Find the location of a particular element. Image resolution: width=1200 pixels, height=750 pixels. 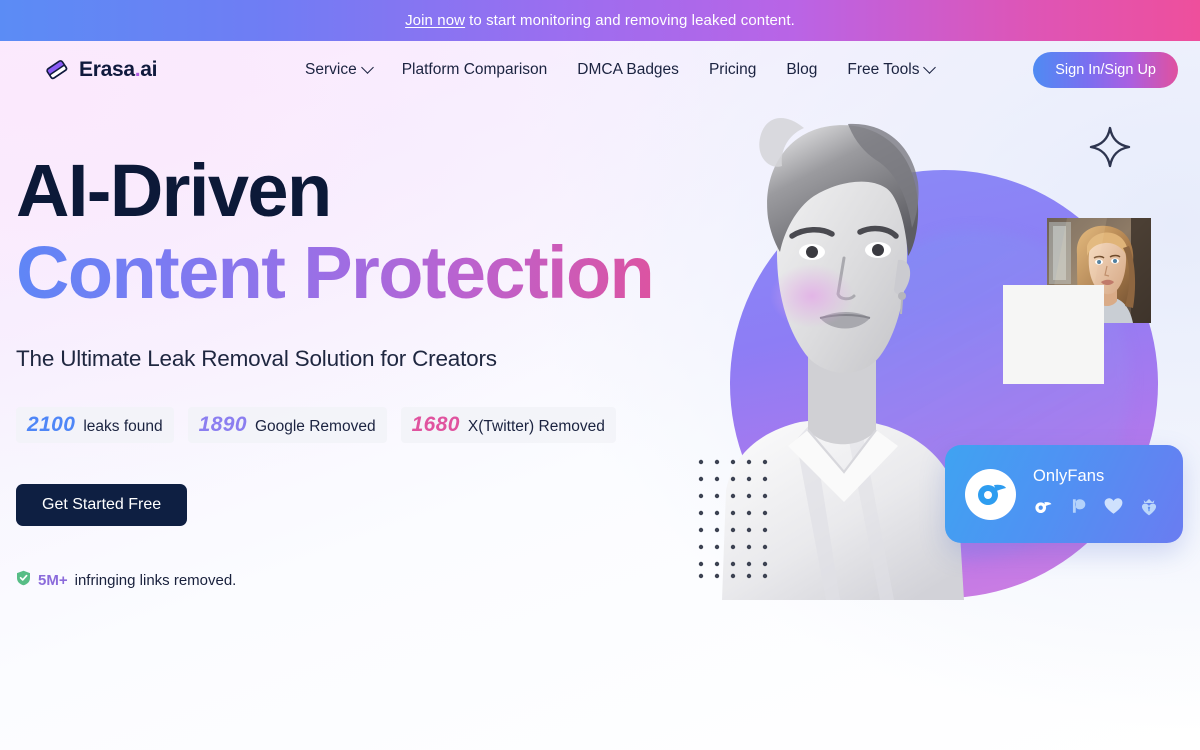

platform-card-title: OnlyFans is located at coordinates (1069, 476).